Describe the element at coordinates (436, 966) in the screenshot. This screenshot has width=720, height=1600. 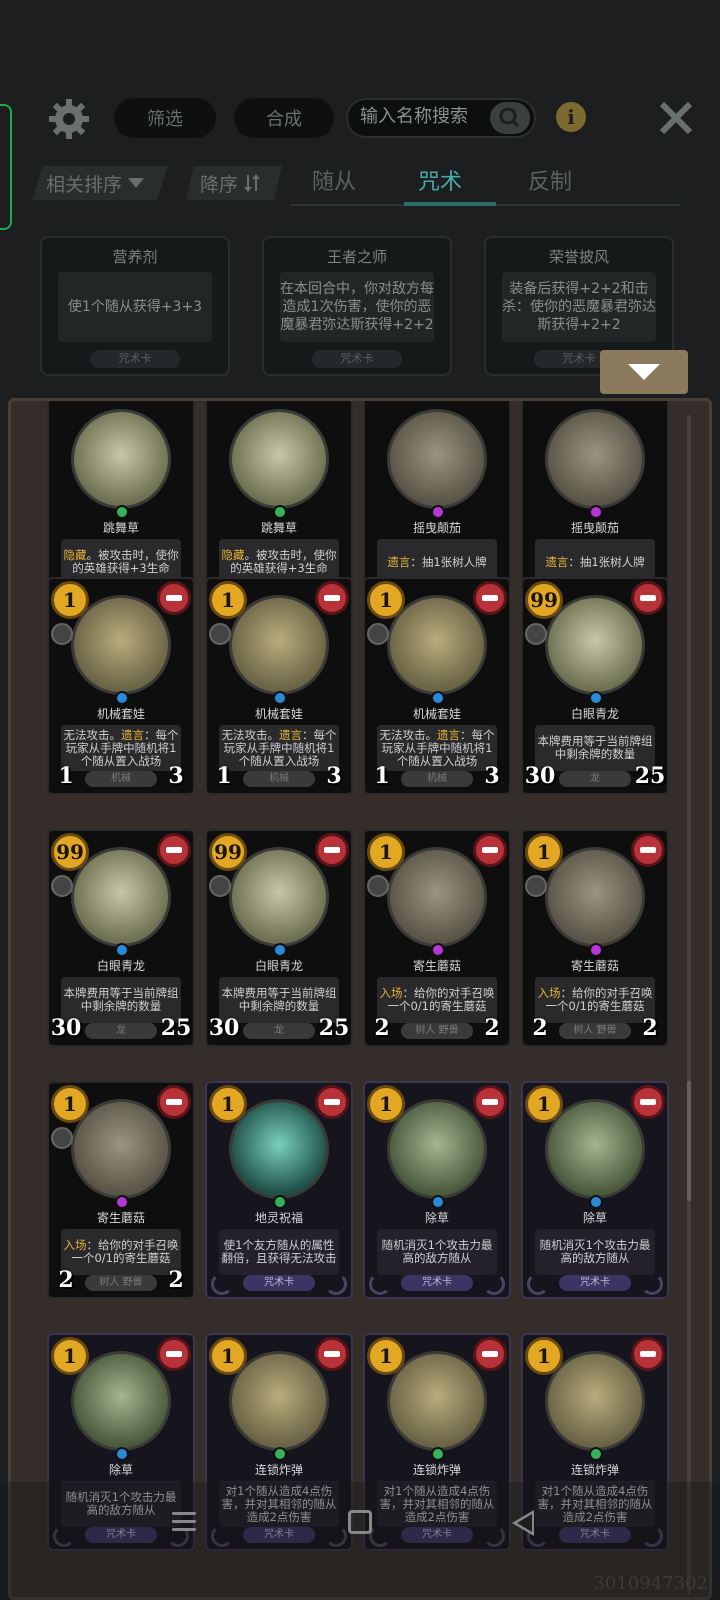
I see `card-name: 寄生蘑菇` at that location.